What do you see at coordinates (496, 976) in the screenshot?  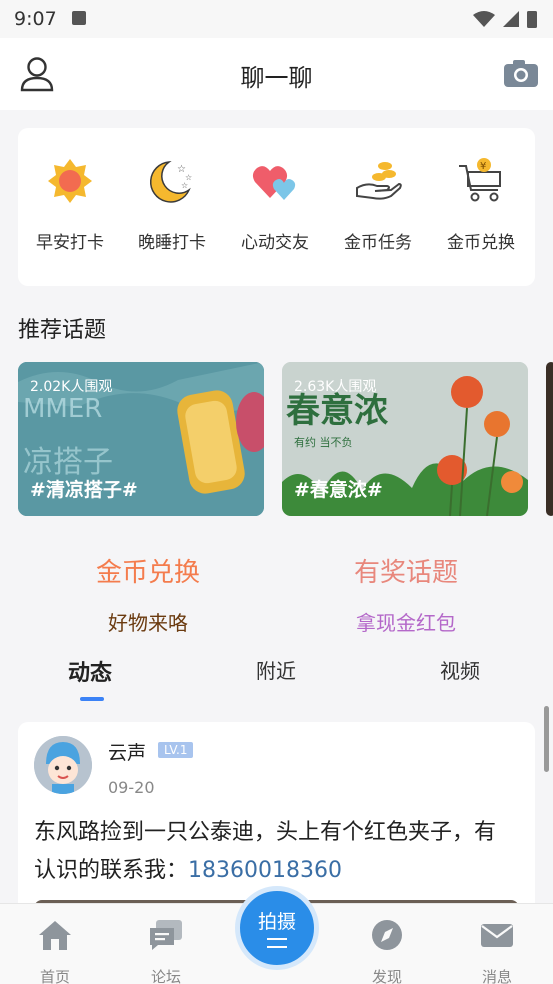 I see `nav-label: 消息` at bounding box center [496, 976].